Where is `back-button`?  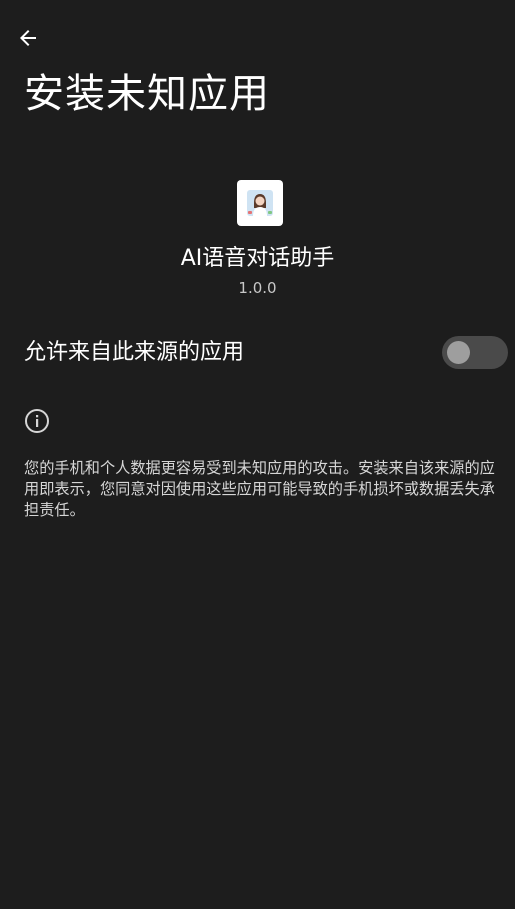
back-button is located at coordinates (28, 38).